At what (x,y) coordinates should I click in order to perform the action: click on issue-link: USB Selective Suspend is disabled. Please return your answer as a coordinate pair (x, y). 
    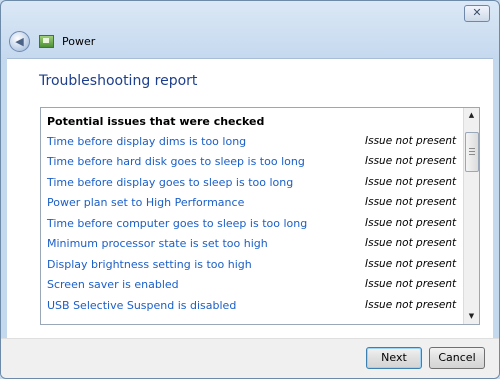
    Looking at the image, I should click on (141, 305).